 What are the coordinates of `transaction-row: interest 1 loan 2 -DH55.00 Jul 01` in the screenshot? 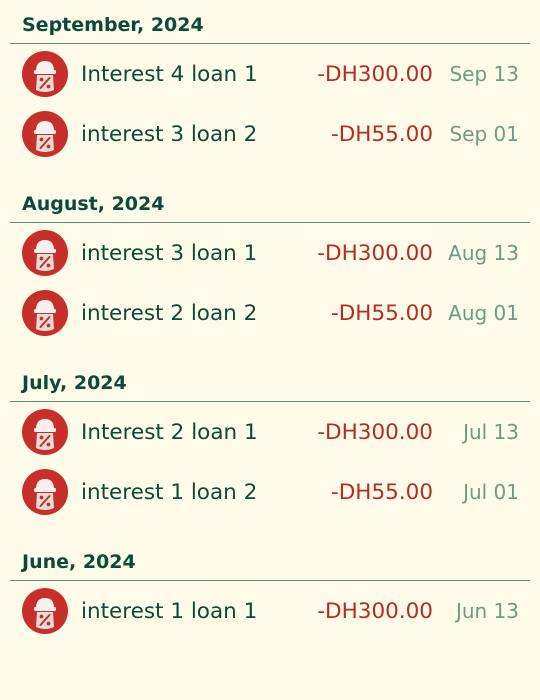 It's located at (270, 492).